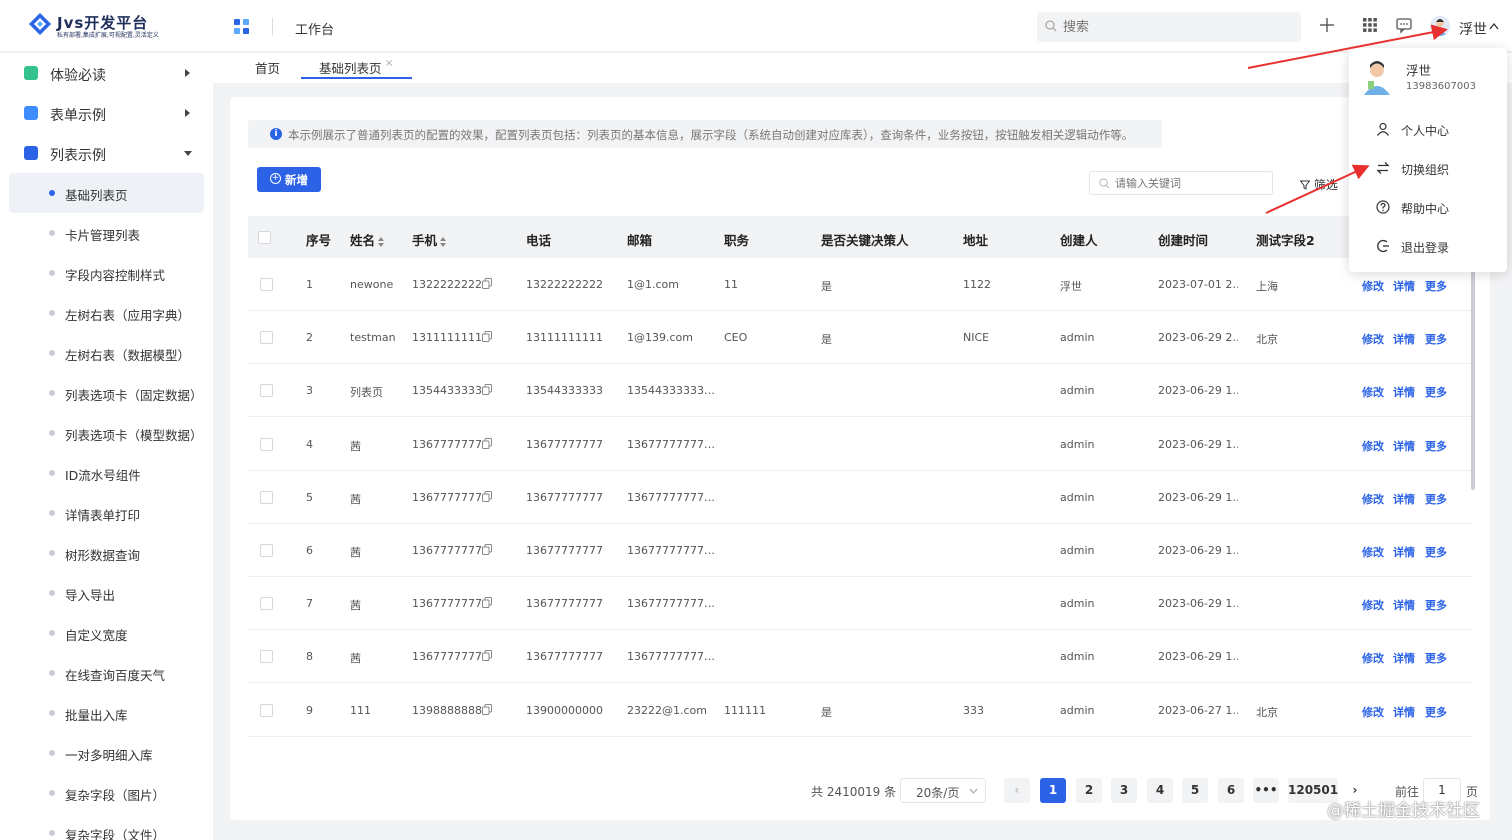  I want to click on message-icon, so click(1404, 25).